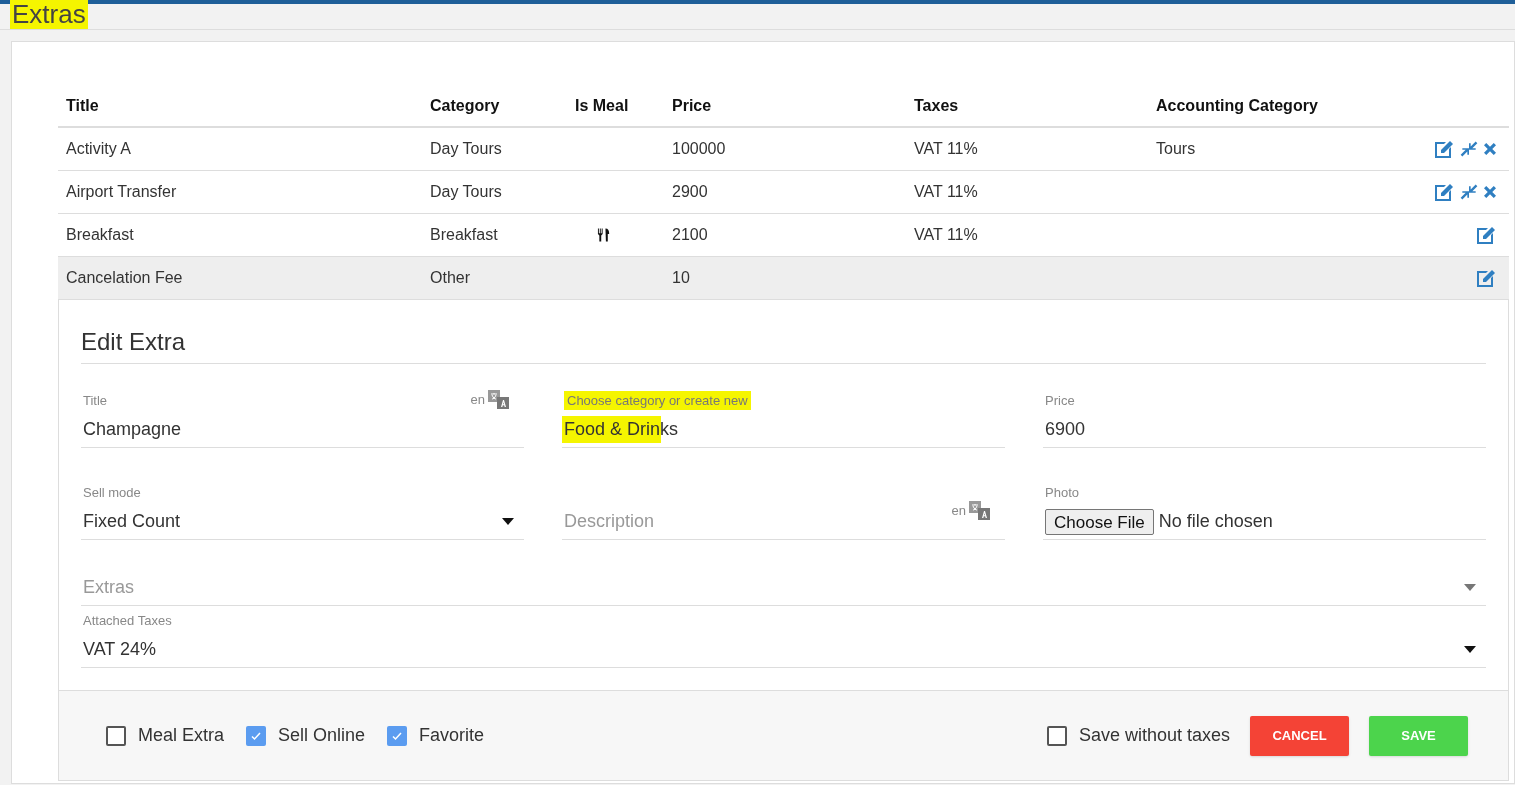  I want to click on column-header: Taxes, so click(936, 105).